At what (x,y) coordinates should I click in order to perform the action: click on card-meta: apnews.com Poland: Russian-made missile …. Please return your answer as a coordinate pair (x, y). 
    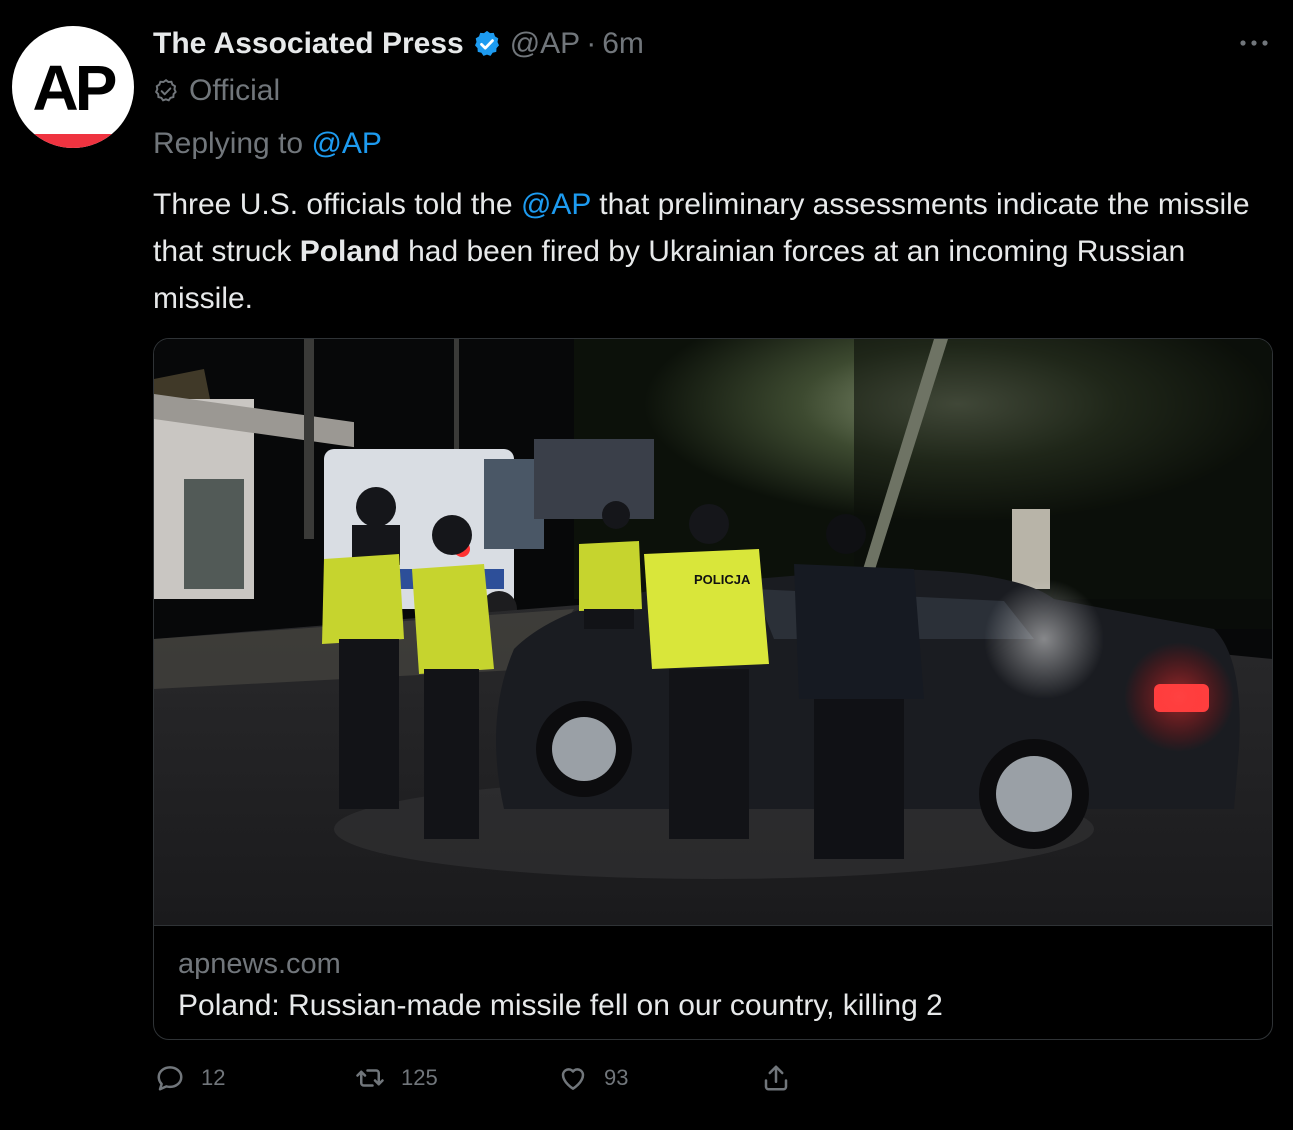
    Looking at the image, I should click on (713, 982).